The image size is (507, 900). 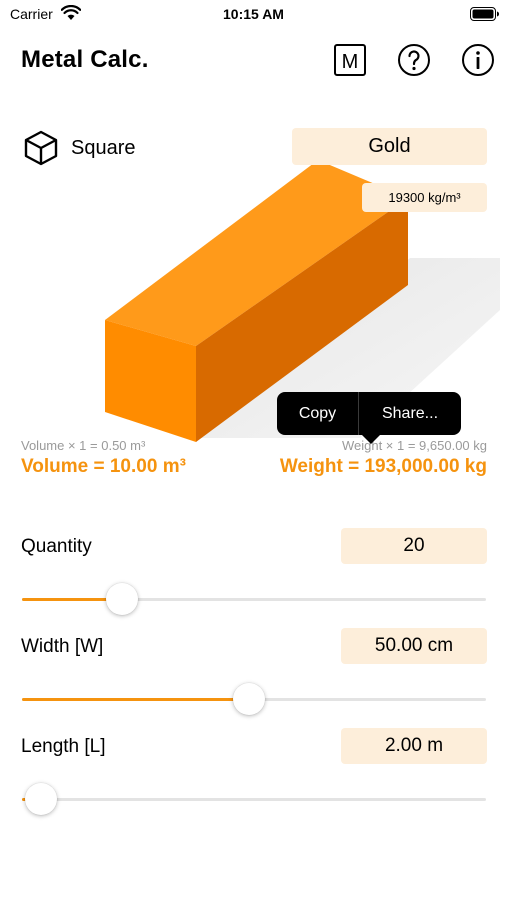 I want to click on m-icon: M, so click(x=350, y=60).